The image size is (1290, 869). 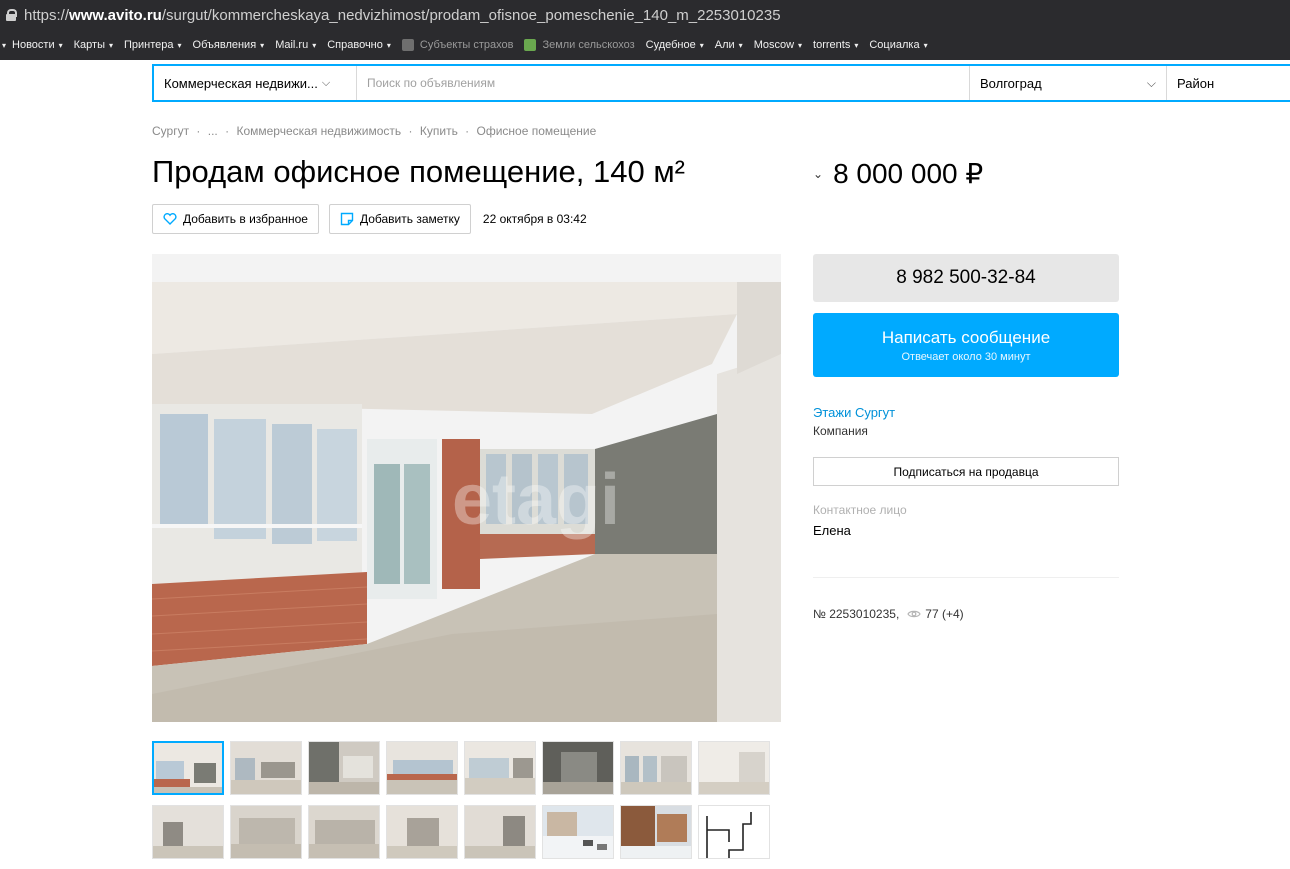 I want to click on category-select: Коммерческая недвижи... ⌵, so click(x=255, y=83).